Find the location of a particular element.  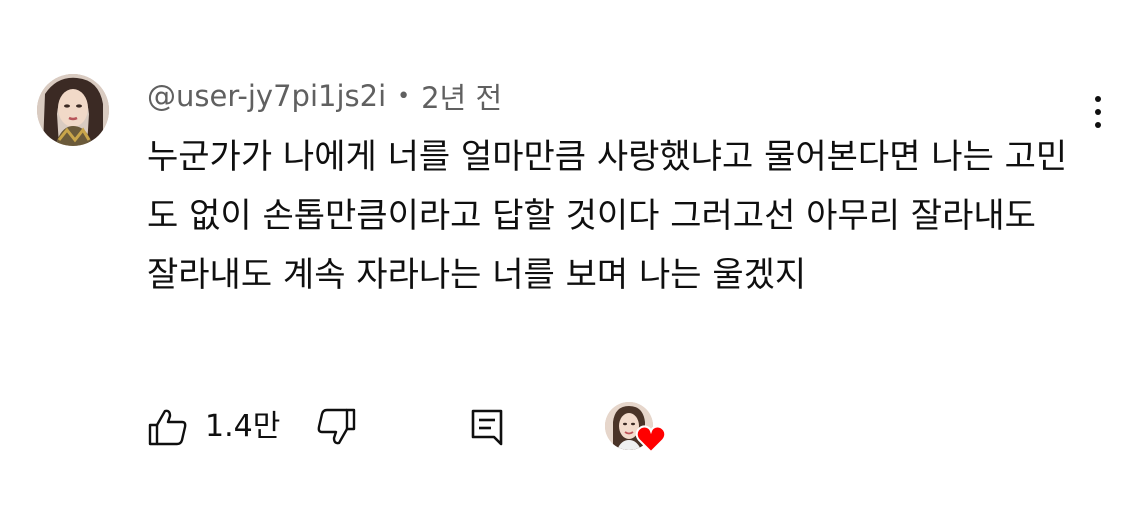

creator-heart is located at coordinates (637, 428).